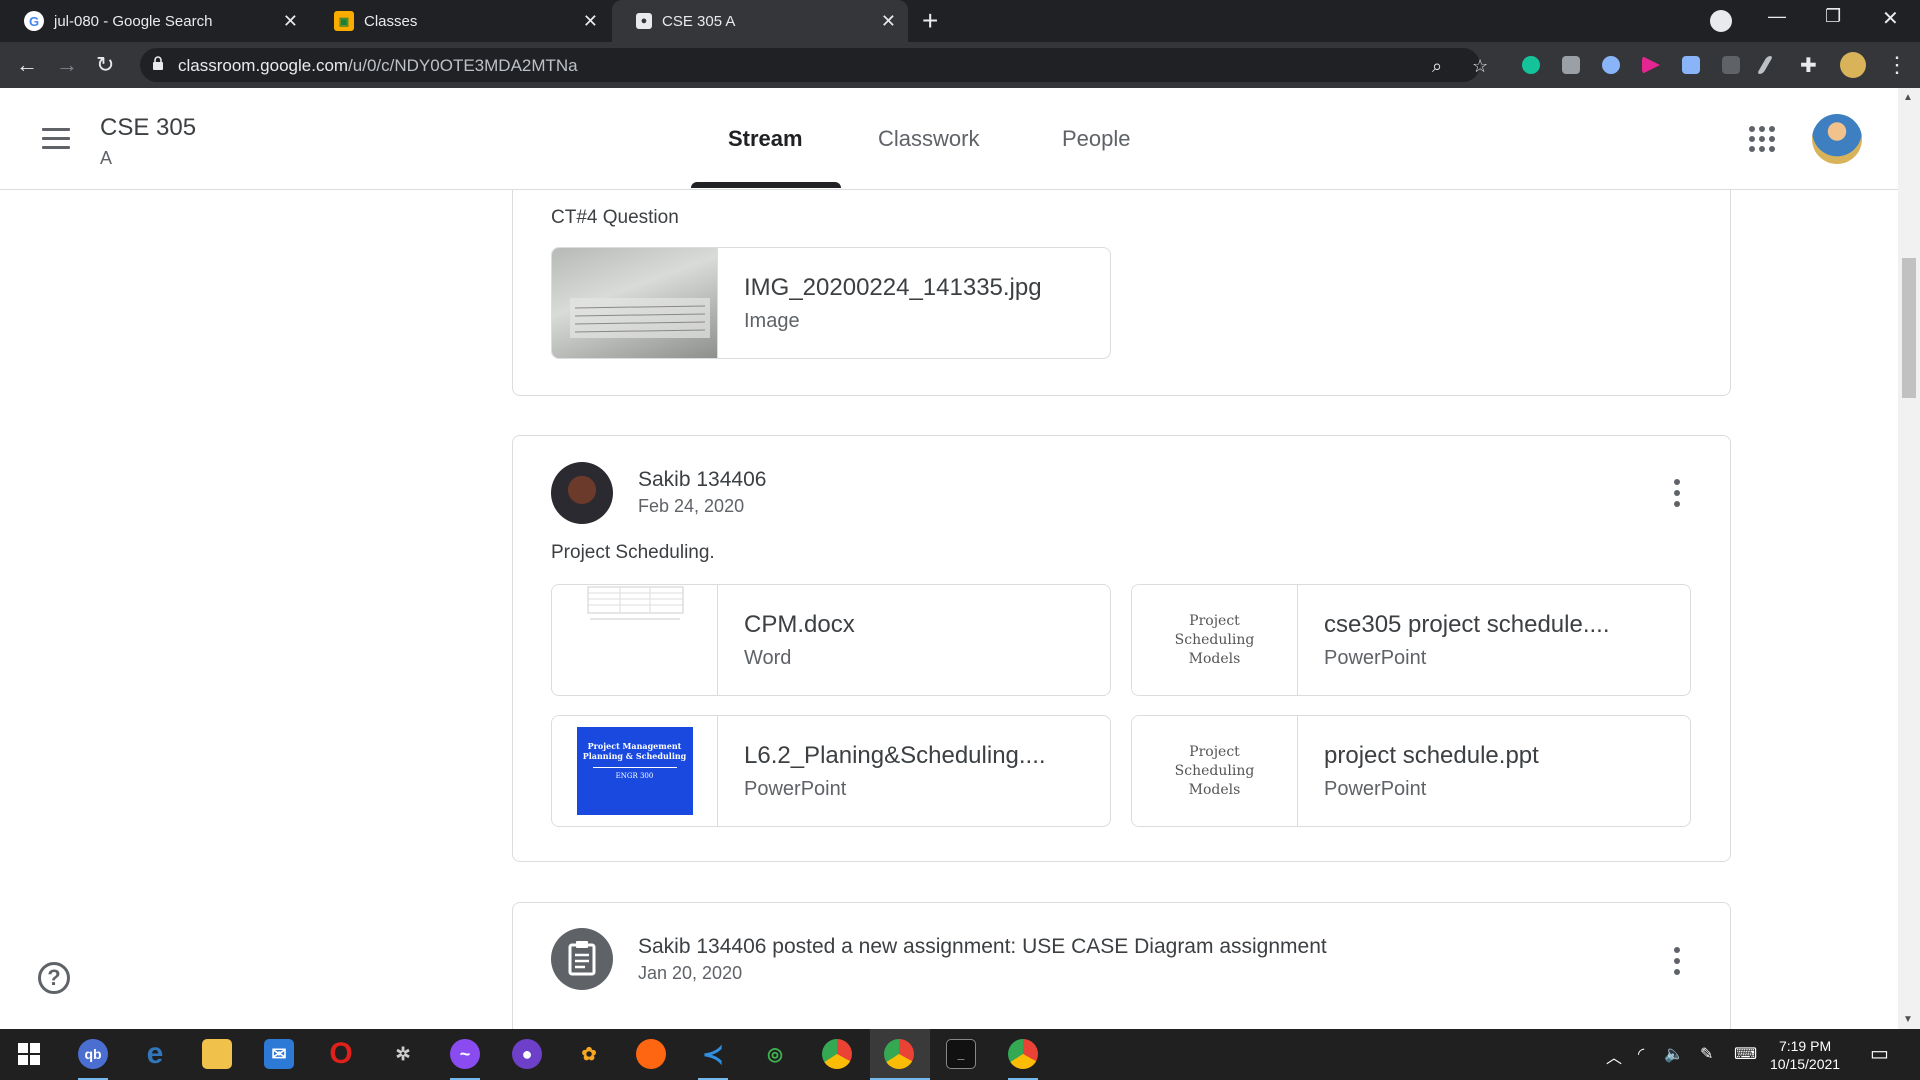 The height and width of the screenshot is (1080, 1920). Describe the element at coordinates (1765, 65) in the screenshot. I see `pen-extension-icon` at that location.